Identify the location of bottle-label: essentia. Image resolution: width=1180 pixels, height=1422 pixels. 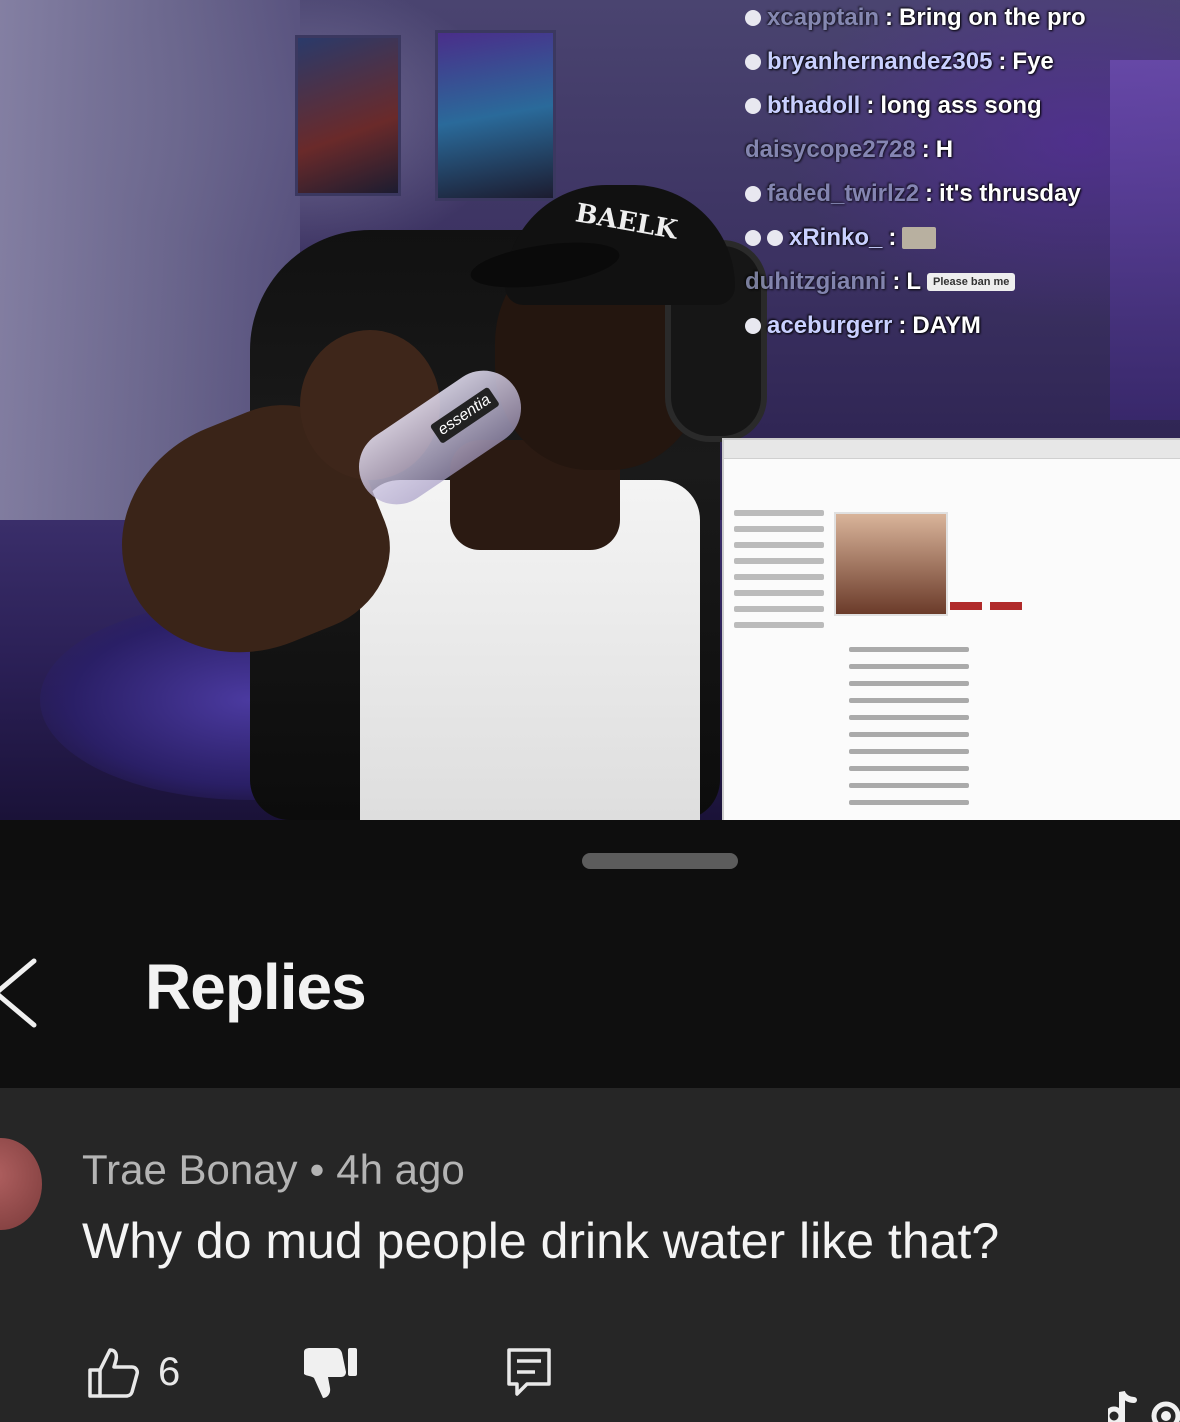
(464, 415).